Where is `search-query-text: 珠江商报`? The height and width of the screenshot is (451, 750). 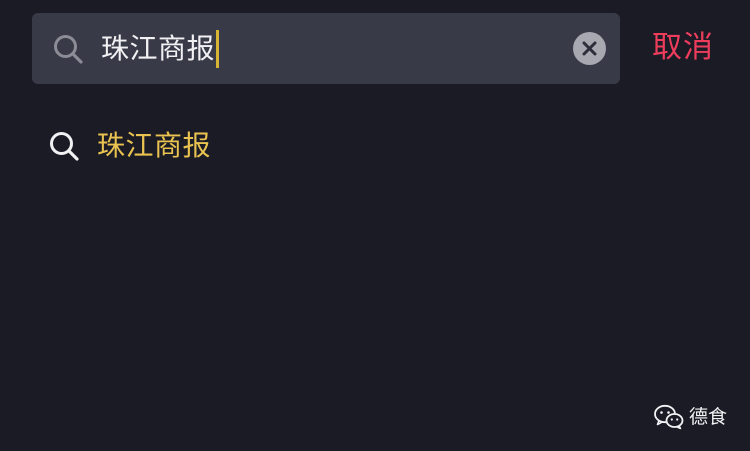 search-query-text: 珠江商报 is located at coordinates (158, 48).